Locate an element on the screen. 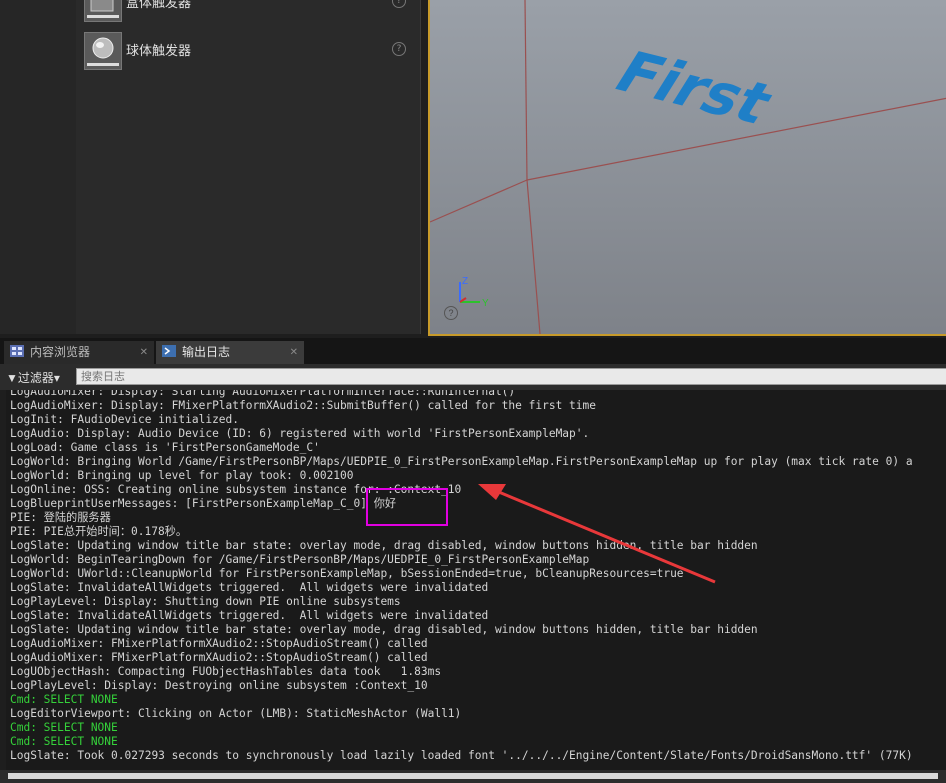 This screenshot has height=783, width=946. place-item-box-trigger: 盒体触发器 ? is located at coordinates (249, 11).